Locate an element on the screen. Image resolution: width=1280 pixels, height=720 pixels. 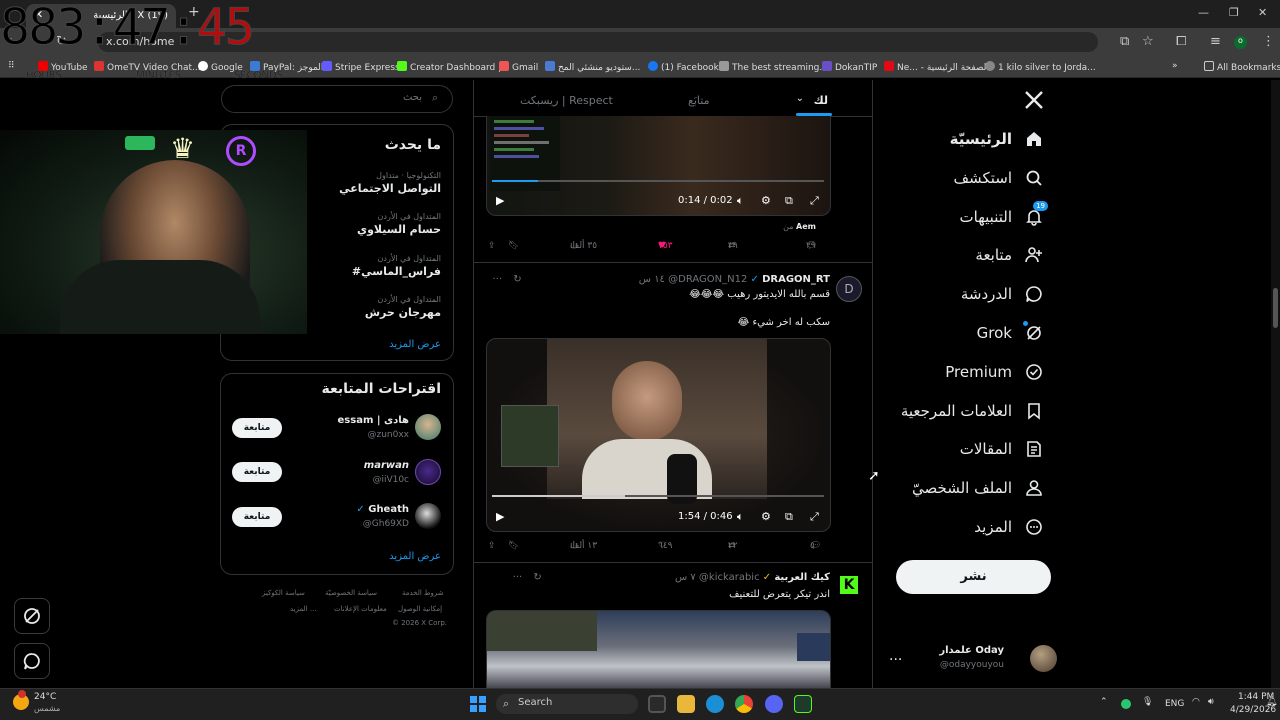
language-indicator: ENG is located at coordinates (1174, 704).